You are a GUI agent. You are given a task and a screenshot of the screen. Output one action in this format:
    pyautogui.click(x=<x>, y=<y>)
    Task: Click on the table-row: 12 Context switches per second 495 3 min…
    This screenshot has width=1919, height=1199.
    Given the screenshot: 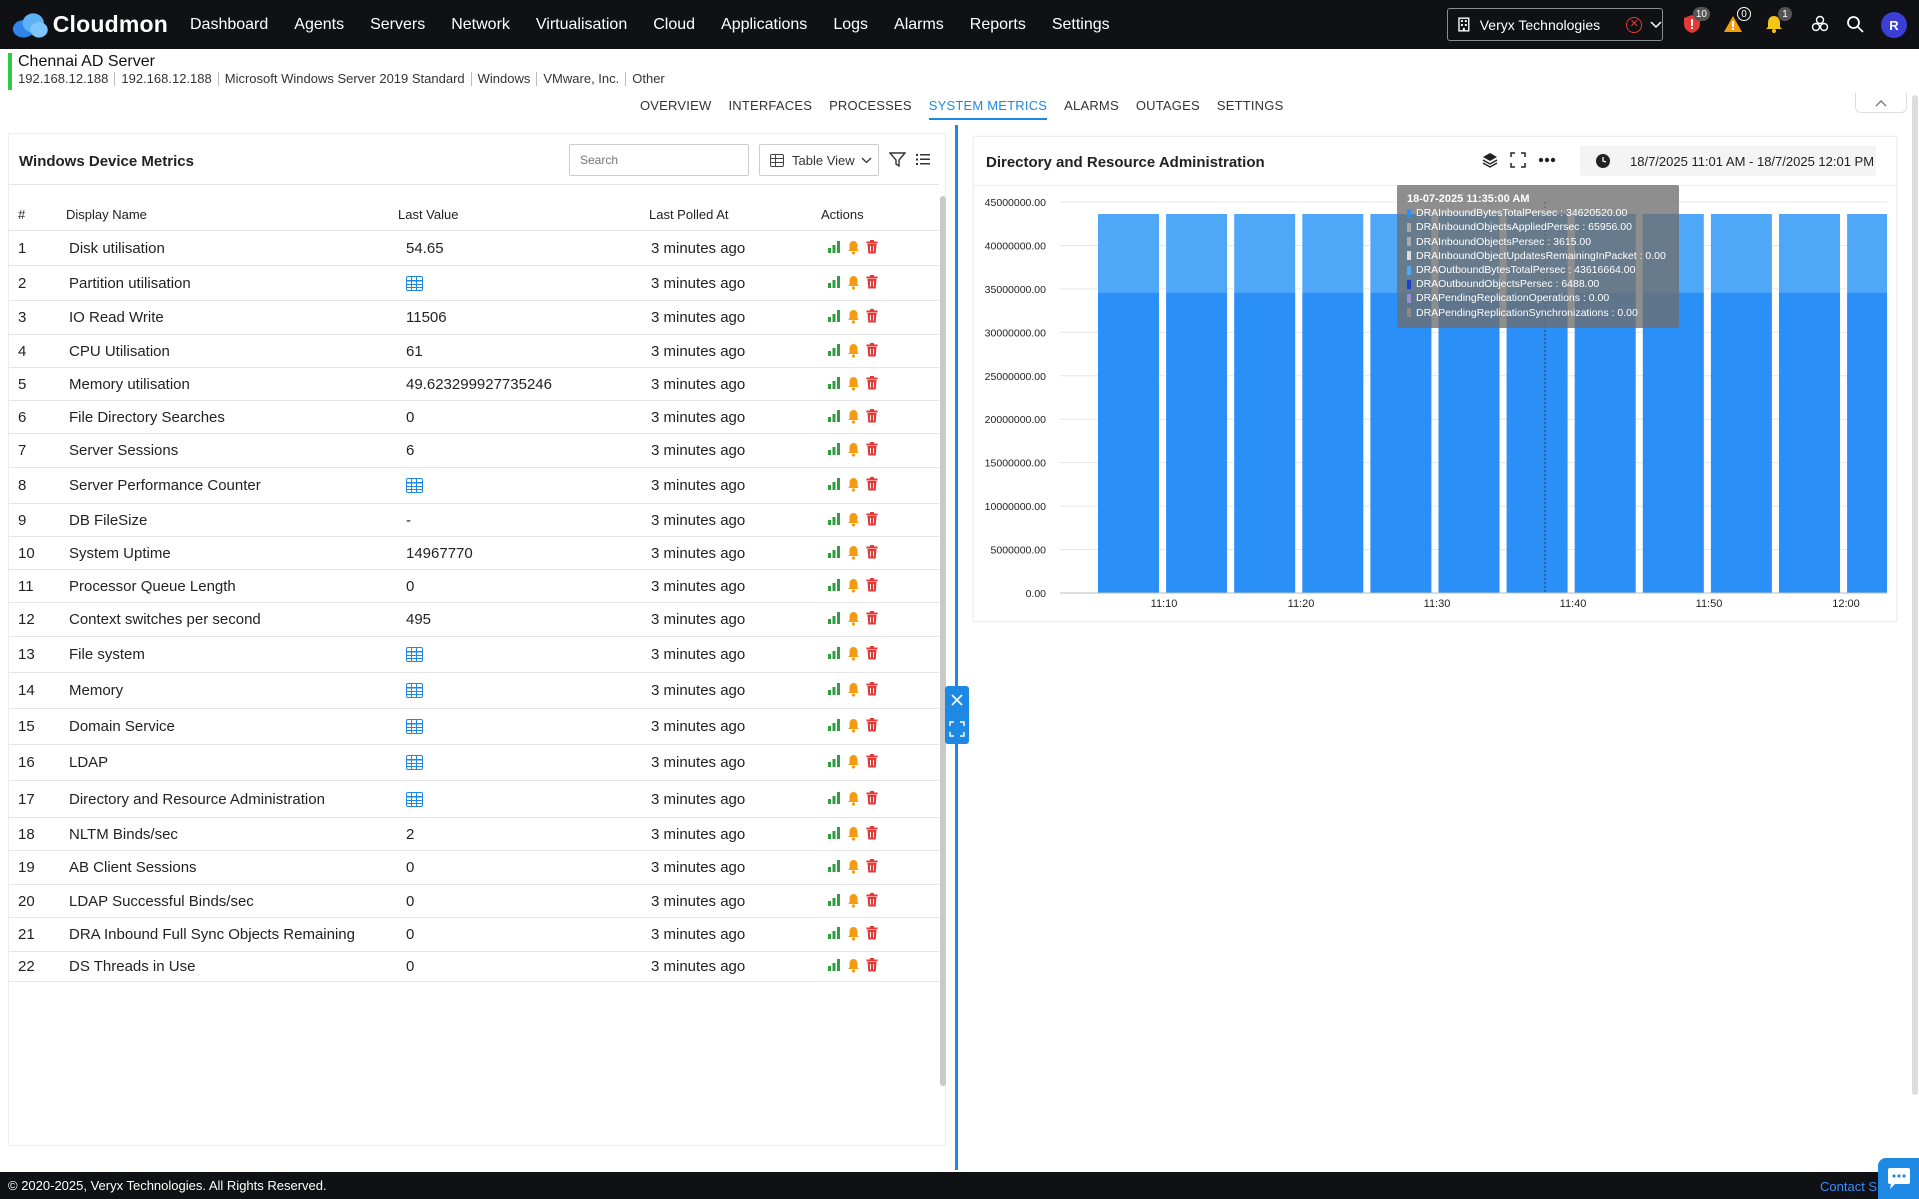 What is the action you would take?
    pyautogui.click(x=474, y=620)
    